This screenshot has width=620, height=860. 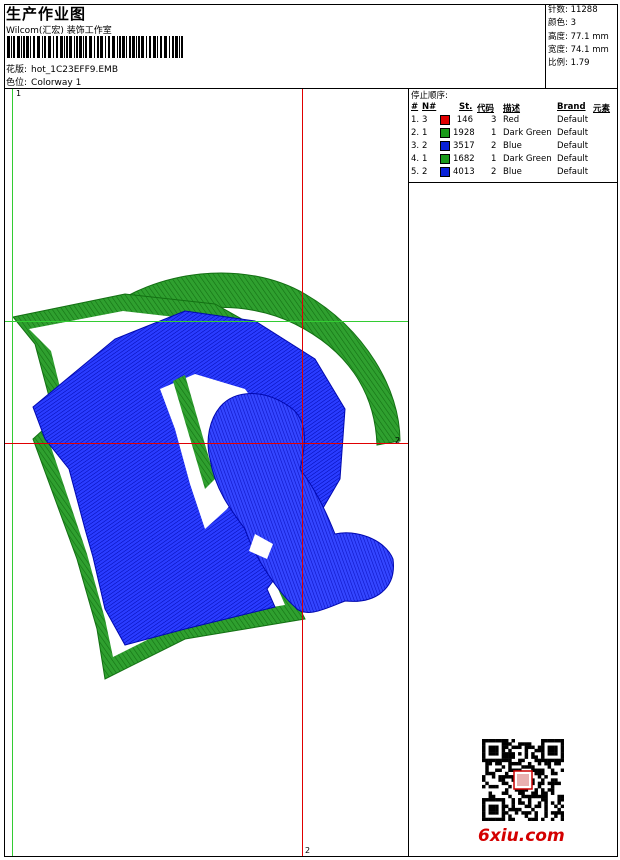 I want to click on colorway-line: 色位: Colorway 1, so click(x=43, y=81).